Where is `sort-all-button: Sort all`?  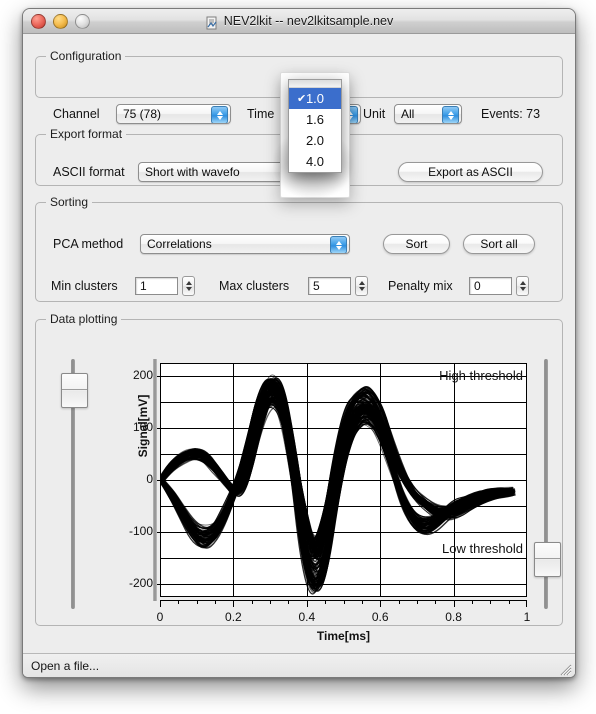 sort-all-button: Sort all is located at coordinates (499, 244).